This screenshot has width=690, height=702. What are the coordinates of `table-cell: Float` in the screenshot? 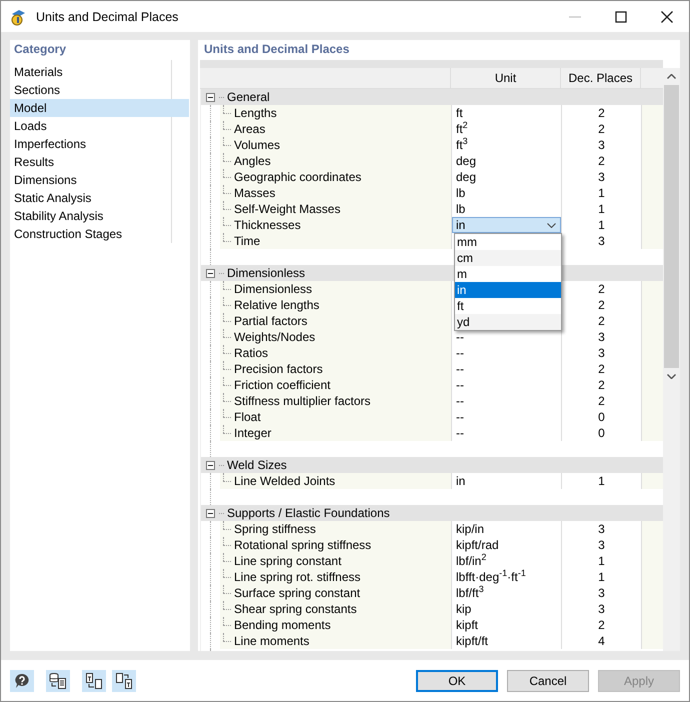 It's located at (240, 417).